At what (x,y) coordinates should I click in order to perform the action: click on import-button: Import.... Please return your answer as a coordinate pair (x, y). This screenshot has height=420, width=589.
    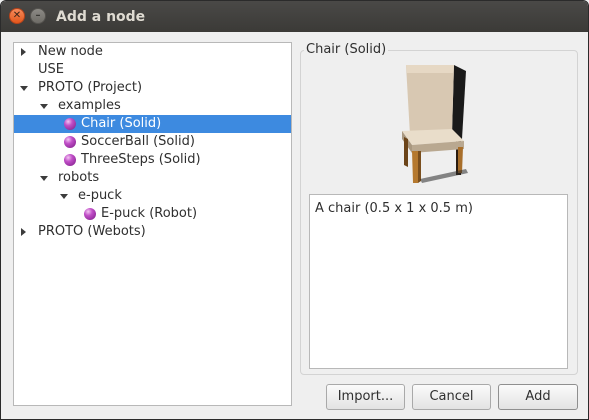
    Looking at the image, I should click on (365, 397).